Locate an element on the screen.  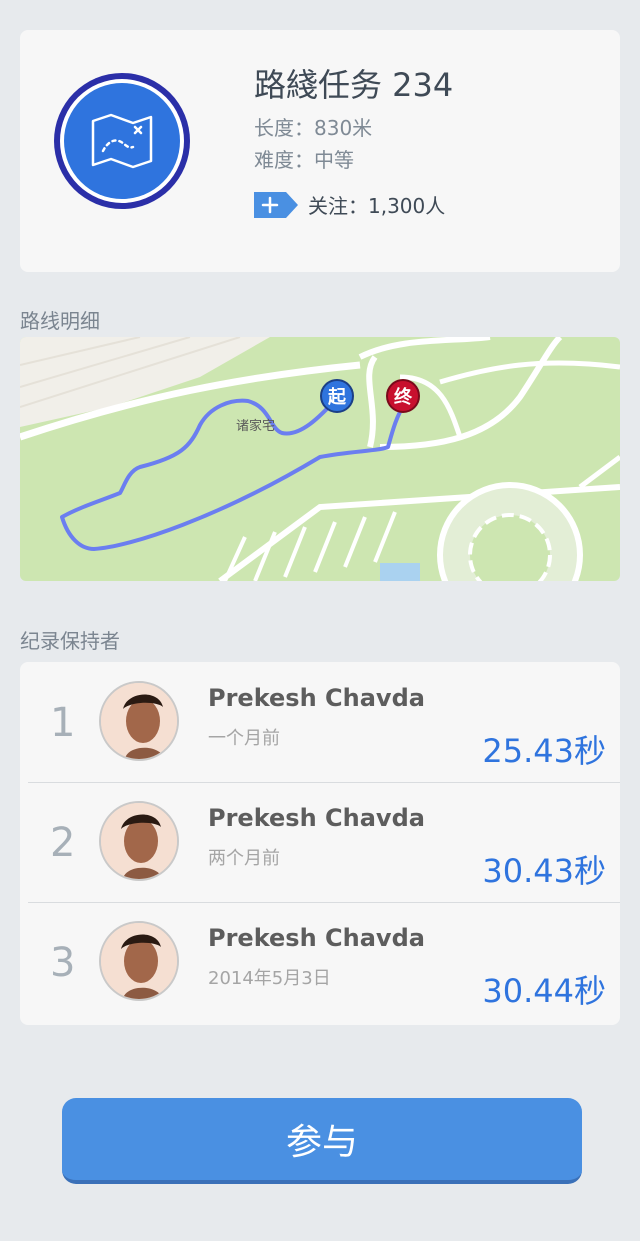
route-length: 长度：830米 is located at coordinates (313, 128).